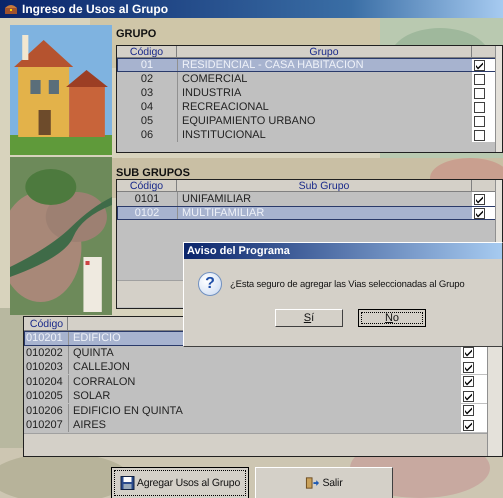 The height and width of the screenshot is (498, 503). What do you see at coordinates (11, 9) in the screenshot?
I see `chest-icon` at bounding box center [11, 9].